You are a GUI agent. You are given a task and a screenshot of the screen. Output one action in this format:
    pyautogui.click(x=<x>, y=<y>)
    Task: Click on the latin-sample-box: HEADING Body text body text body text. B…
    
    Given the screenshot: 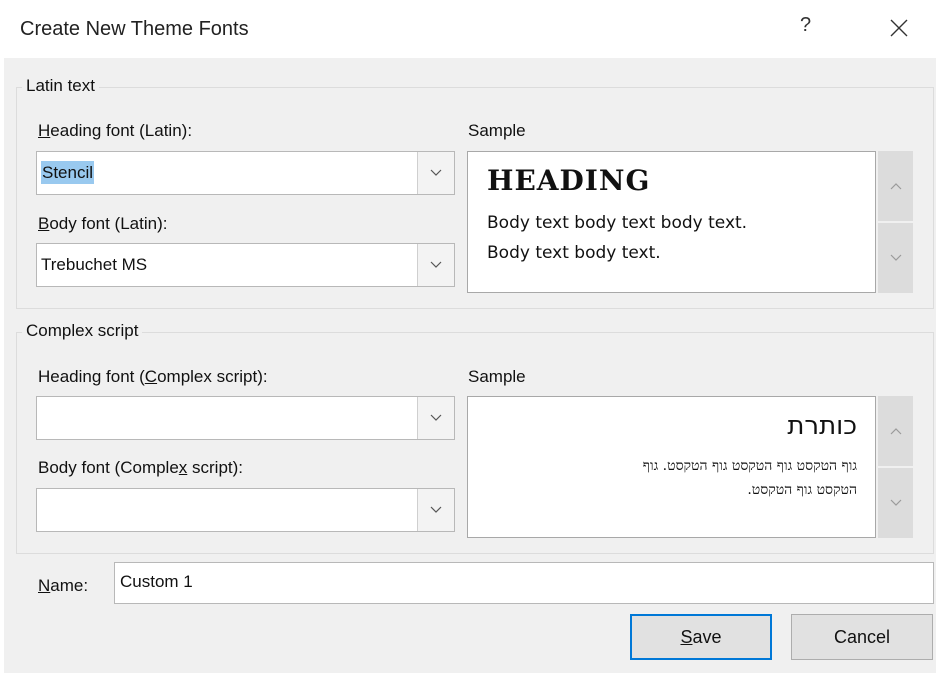 What is the action you would take?
    pyautogui.click(x=671, y=222)
    